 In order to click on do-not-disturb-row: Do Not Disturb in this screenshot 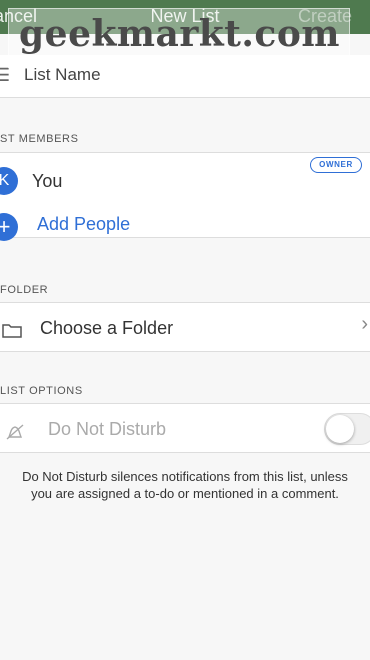, I will do `click(185, 428)`.